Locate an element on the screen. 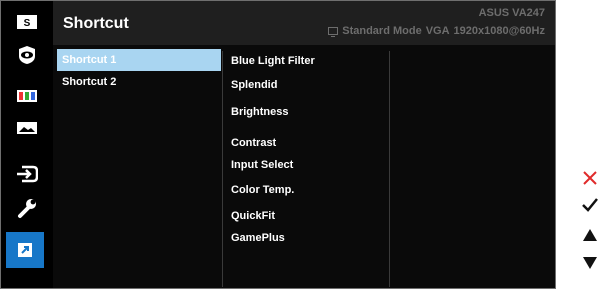 This screenshot has height=289, width=601. status-line: Standard Mode VGA 1920x1080@60Hz is located at coordinates (436, 31).